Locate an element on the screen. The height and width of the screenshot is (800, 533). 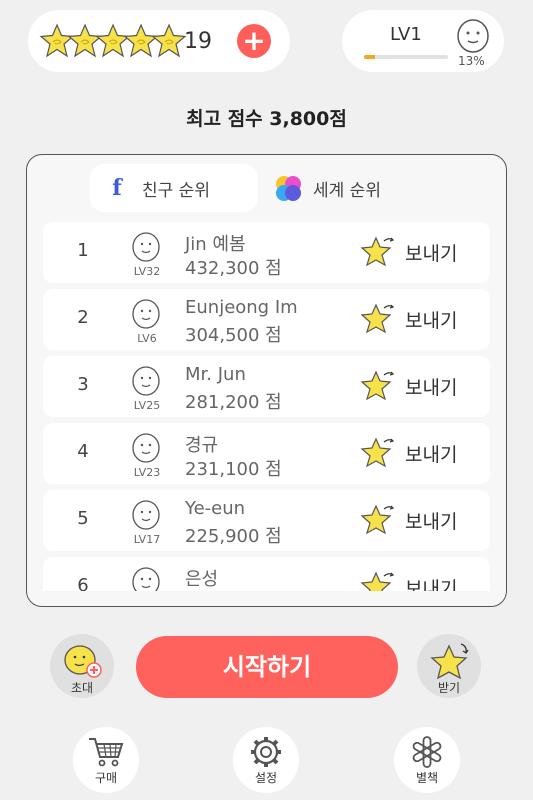
player-score: 231,100 점 is located at coordinates (233, 469).